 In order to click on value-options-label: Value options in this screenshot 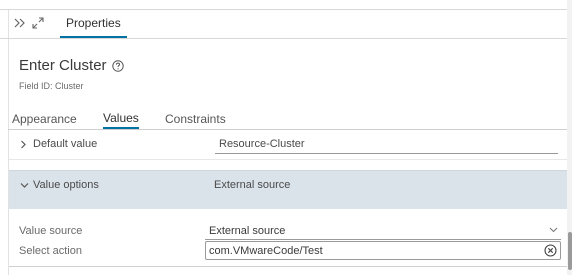, I will do `click(66, 185)`.